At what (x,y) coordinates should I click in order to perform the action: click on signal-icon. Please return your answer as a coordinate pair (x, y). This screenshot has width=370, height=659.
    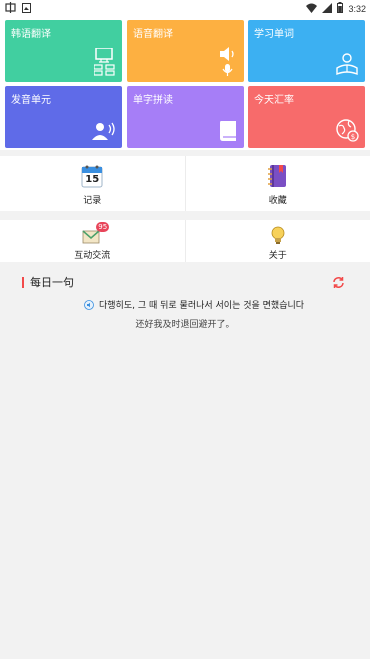
    Looking at the image, I should click on (327, 9).